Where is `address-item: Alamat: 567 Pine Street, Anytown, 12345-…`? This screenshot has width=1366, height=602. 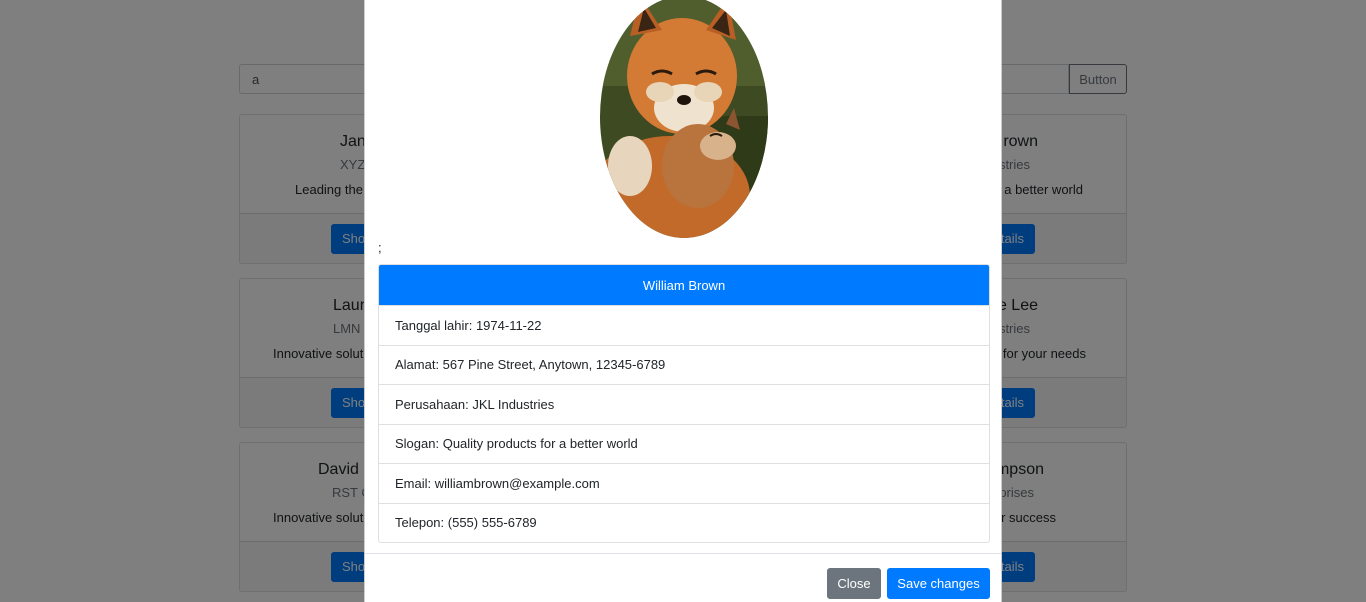
address-item: Alamat: 567 Pine Street, Anytown, 12345-… is located at coordinates (684, 364).